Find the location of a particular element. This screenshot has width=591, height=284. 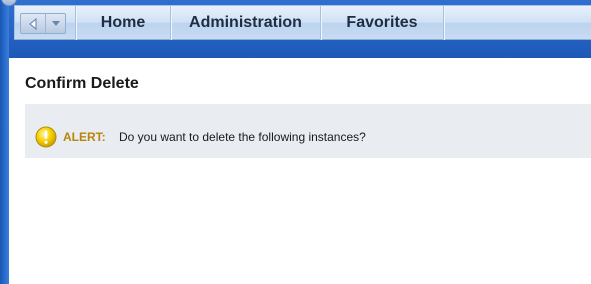

back-navigation-control is located at coordinates (43, 23).